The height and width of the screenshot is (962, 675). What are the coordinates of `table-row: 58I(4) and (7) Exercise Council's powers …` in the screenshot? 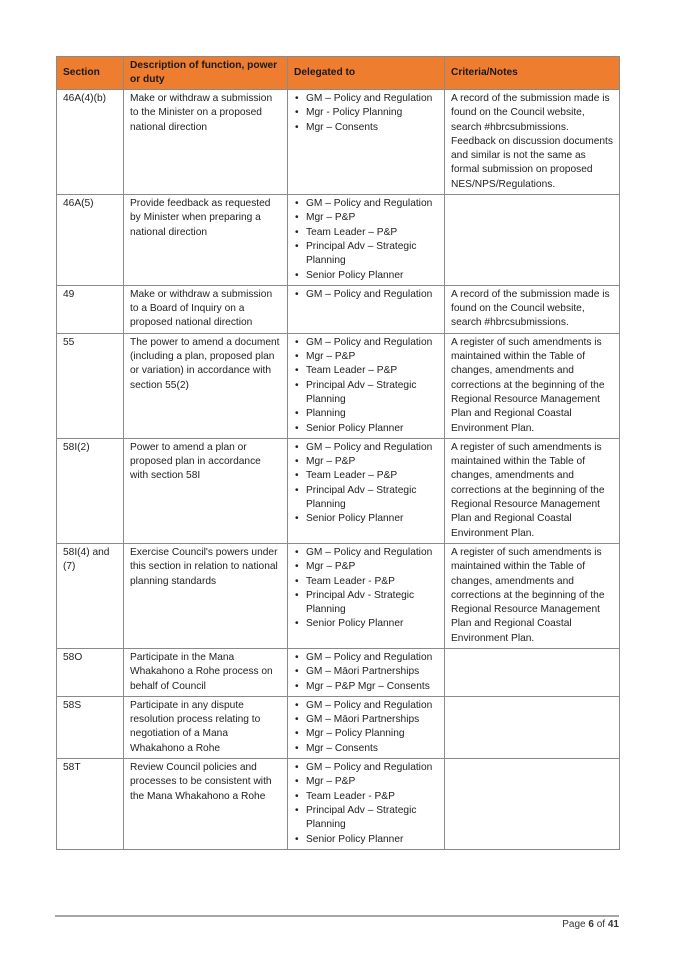 It's located at (338, 595).